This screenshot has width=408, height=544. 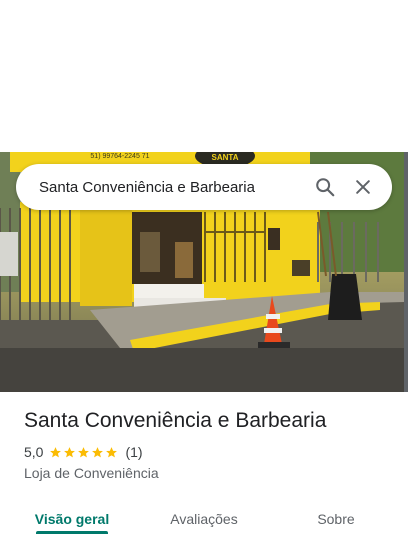 What do you see at coordinates (406, 272) in the screenshot?
I see `photo-scroll-edge` at bounding box center [406, 272].